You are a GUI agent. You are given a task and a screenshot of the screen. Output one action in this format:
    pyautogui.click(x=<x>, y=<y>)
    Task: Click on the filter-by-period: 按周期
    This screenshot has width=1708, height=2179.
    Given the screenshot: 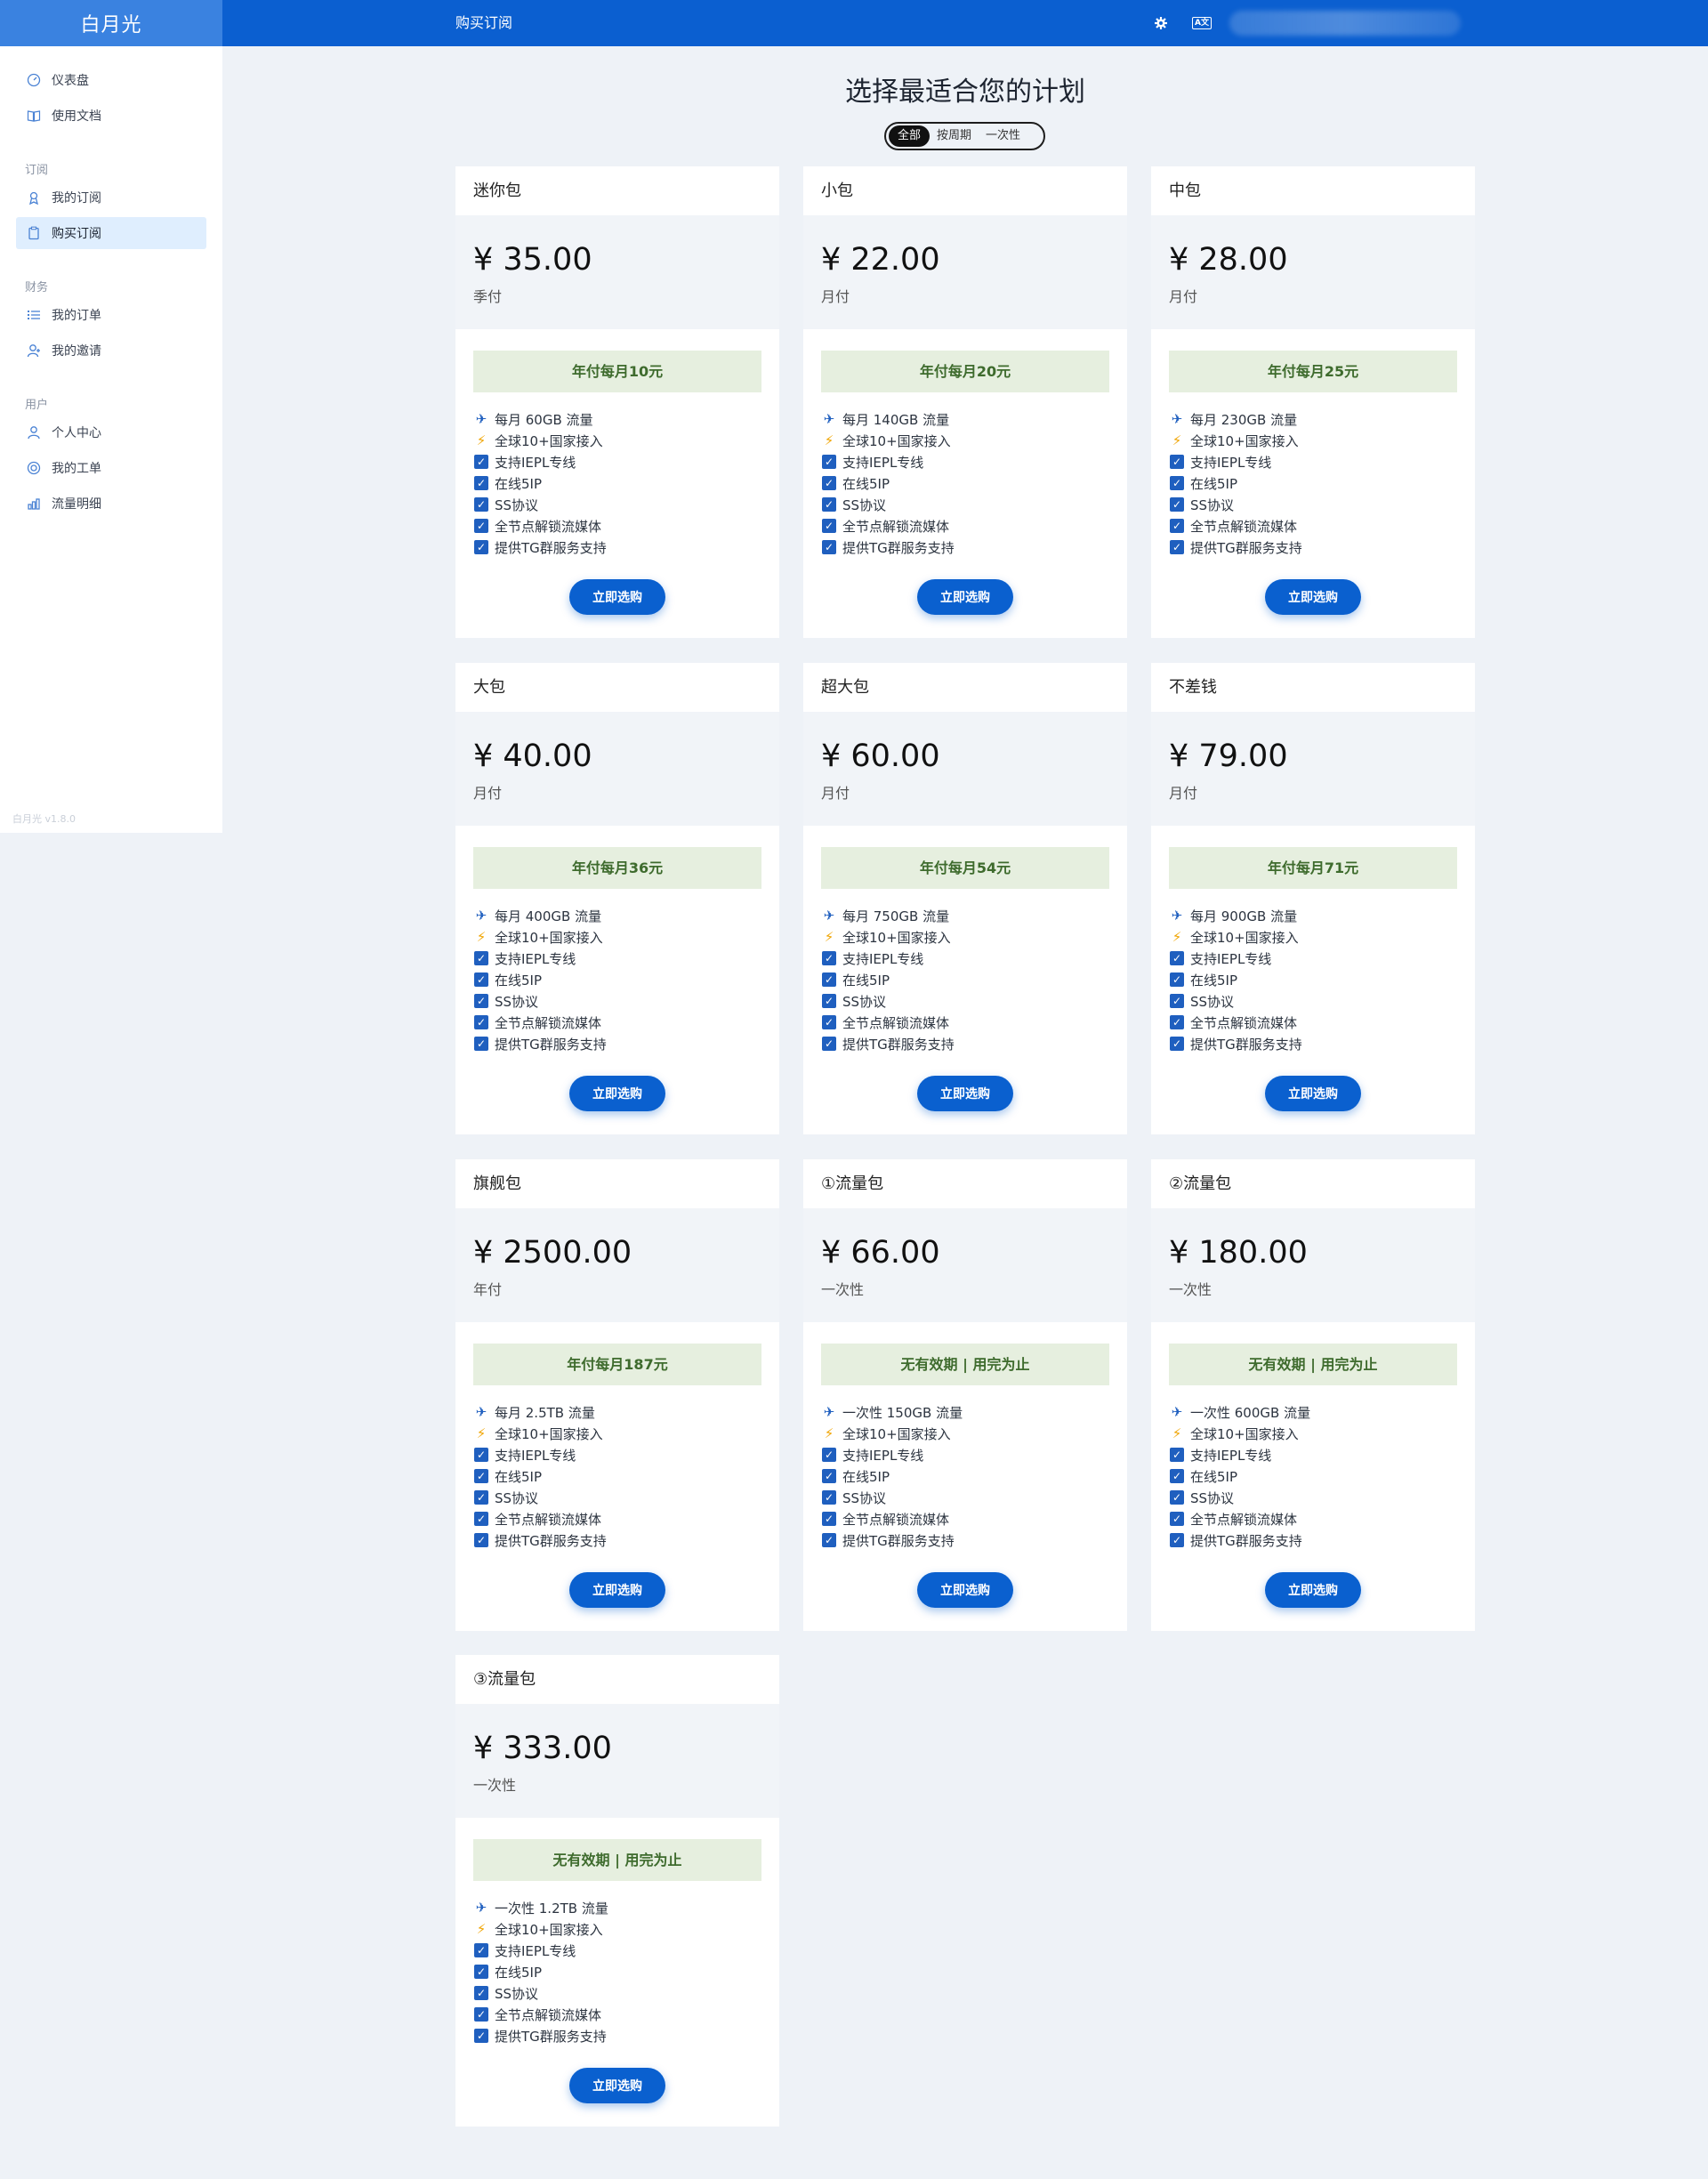 What is the action you would take?
    pyautogui.click(x=954, y=136)
    